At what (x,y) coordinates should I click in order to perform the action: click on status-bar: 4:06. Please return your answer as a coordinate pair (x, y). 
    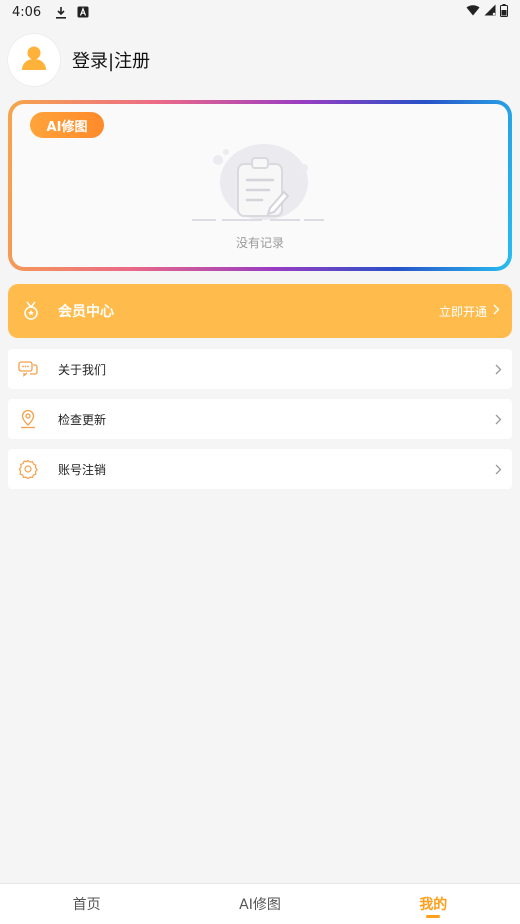
    Looking at the image, I should click on (260, 12).